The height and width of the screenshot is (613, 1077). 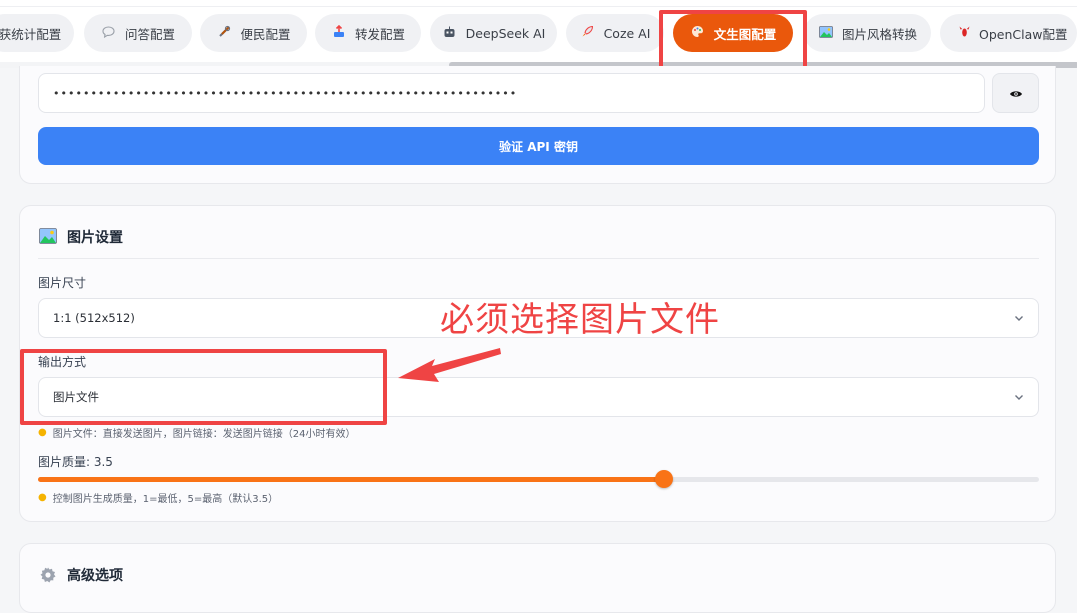 I want to click on eye-icon, so click(x=1016, y=93).